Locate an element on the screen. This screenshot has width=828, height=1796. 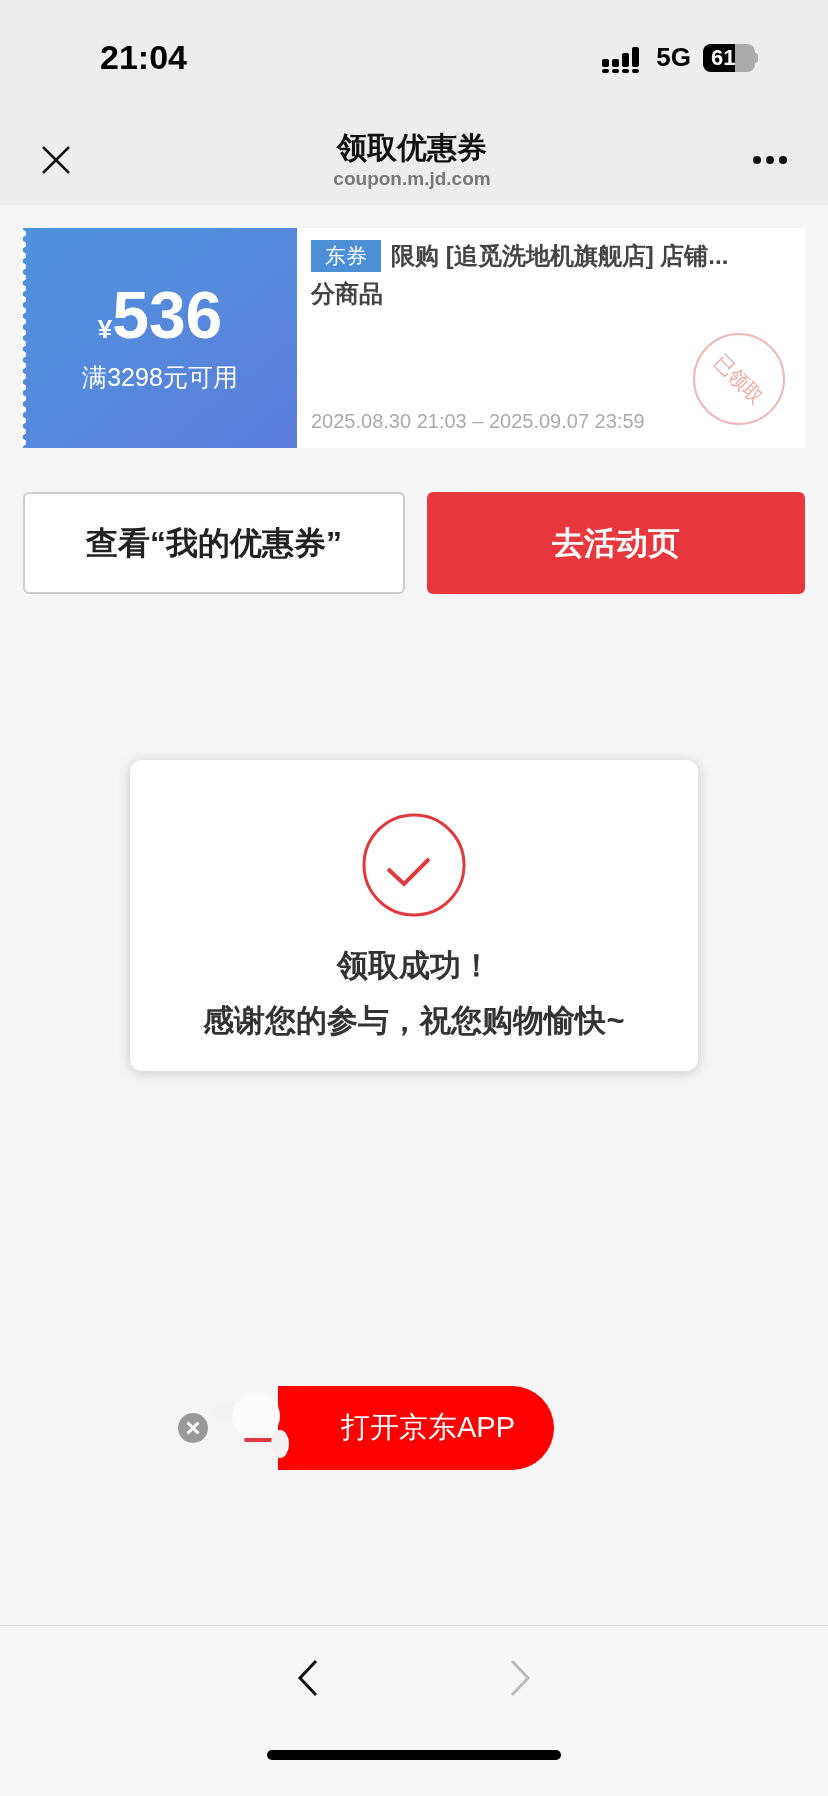
coupon-amount: 536 is located at coordinates (167, 315).